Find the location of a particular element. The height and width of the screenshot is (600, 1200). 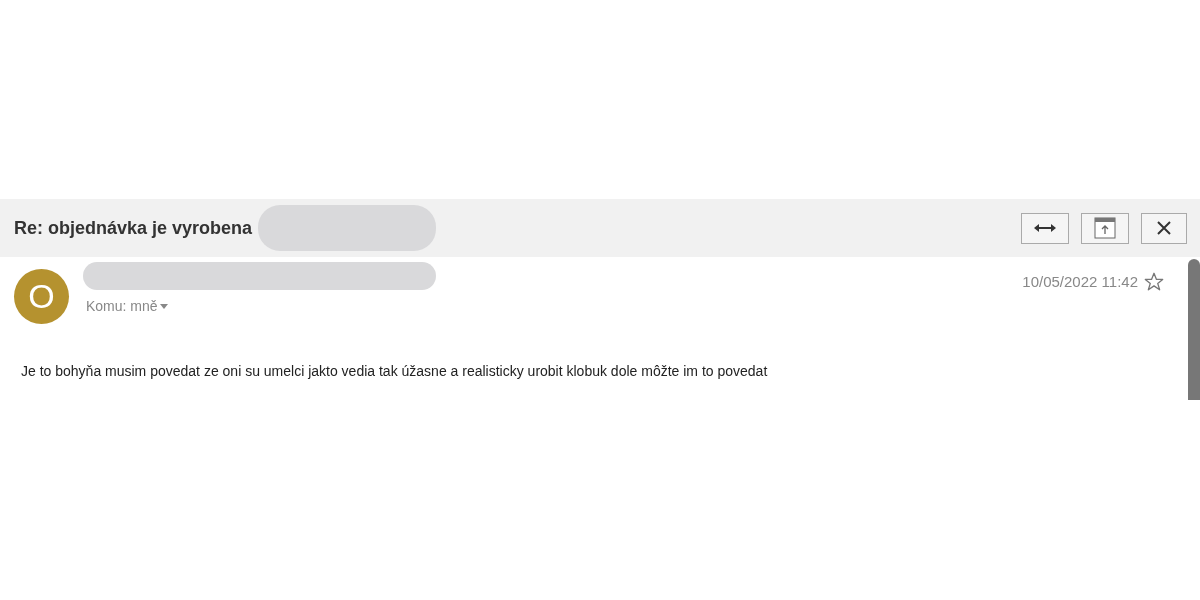

scrollbar is located at coordinates (1194, 329).